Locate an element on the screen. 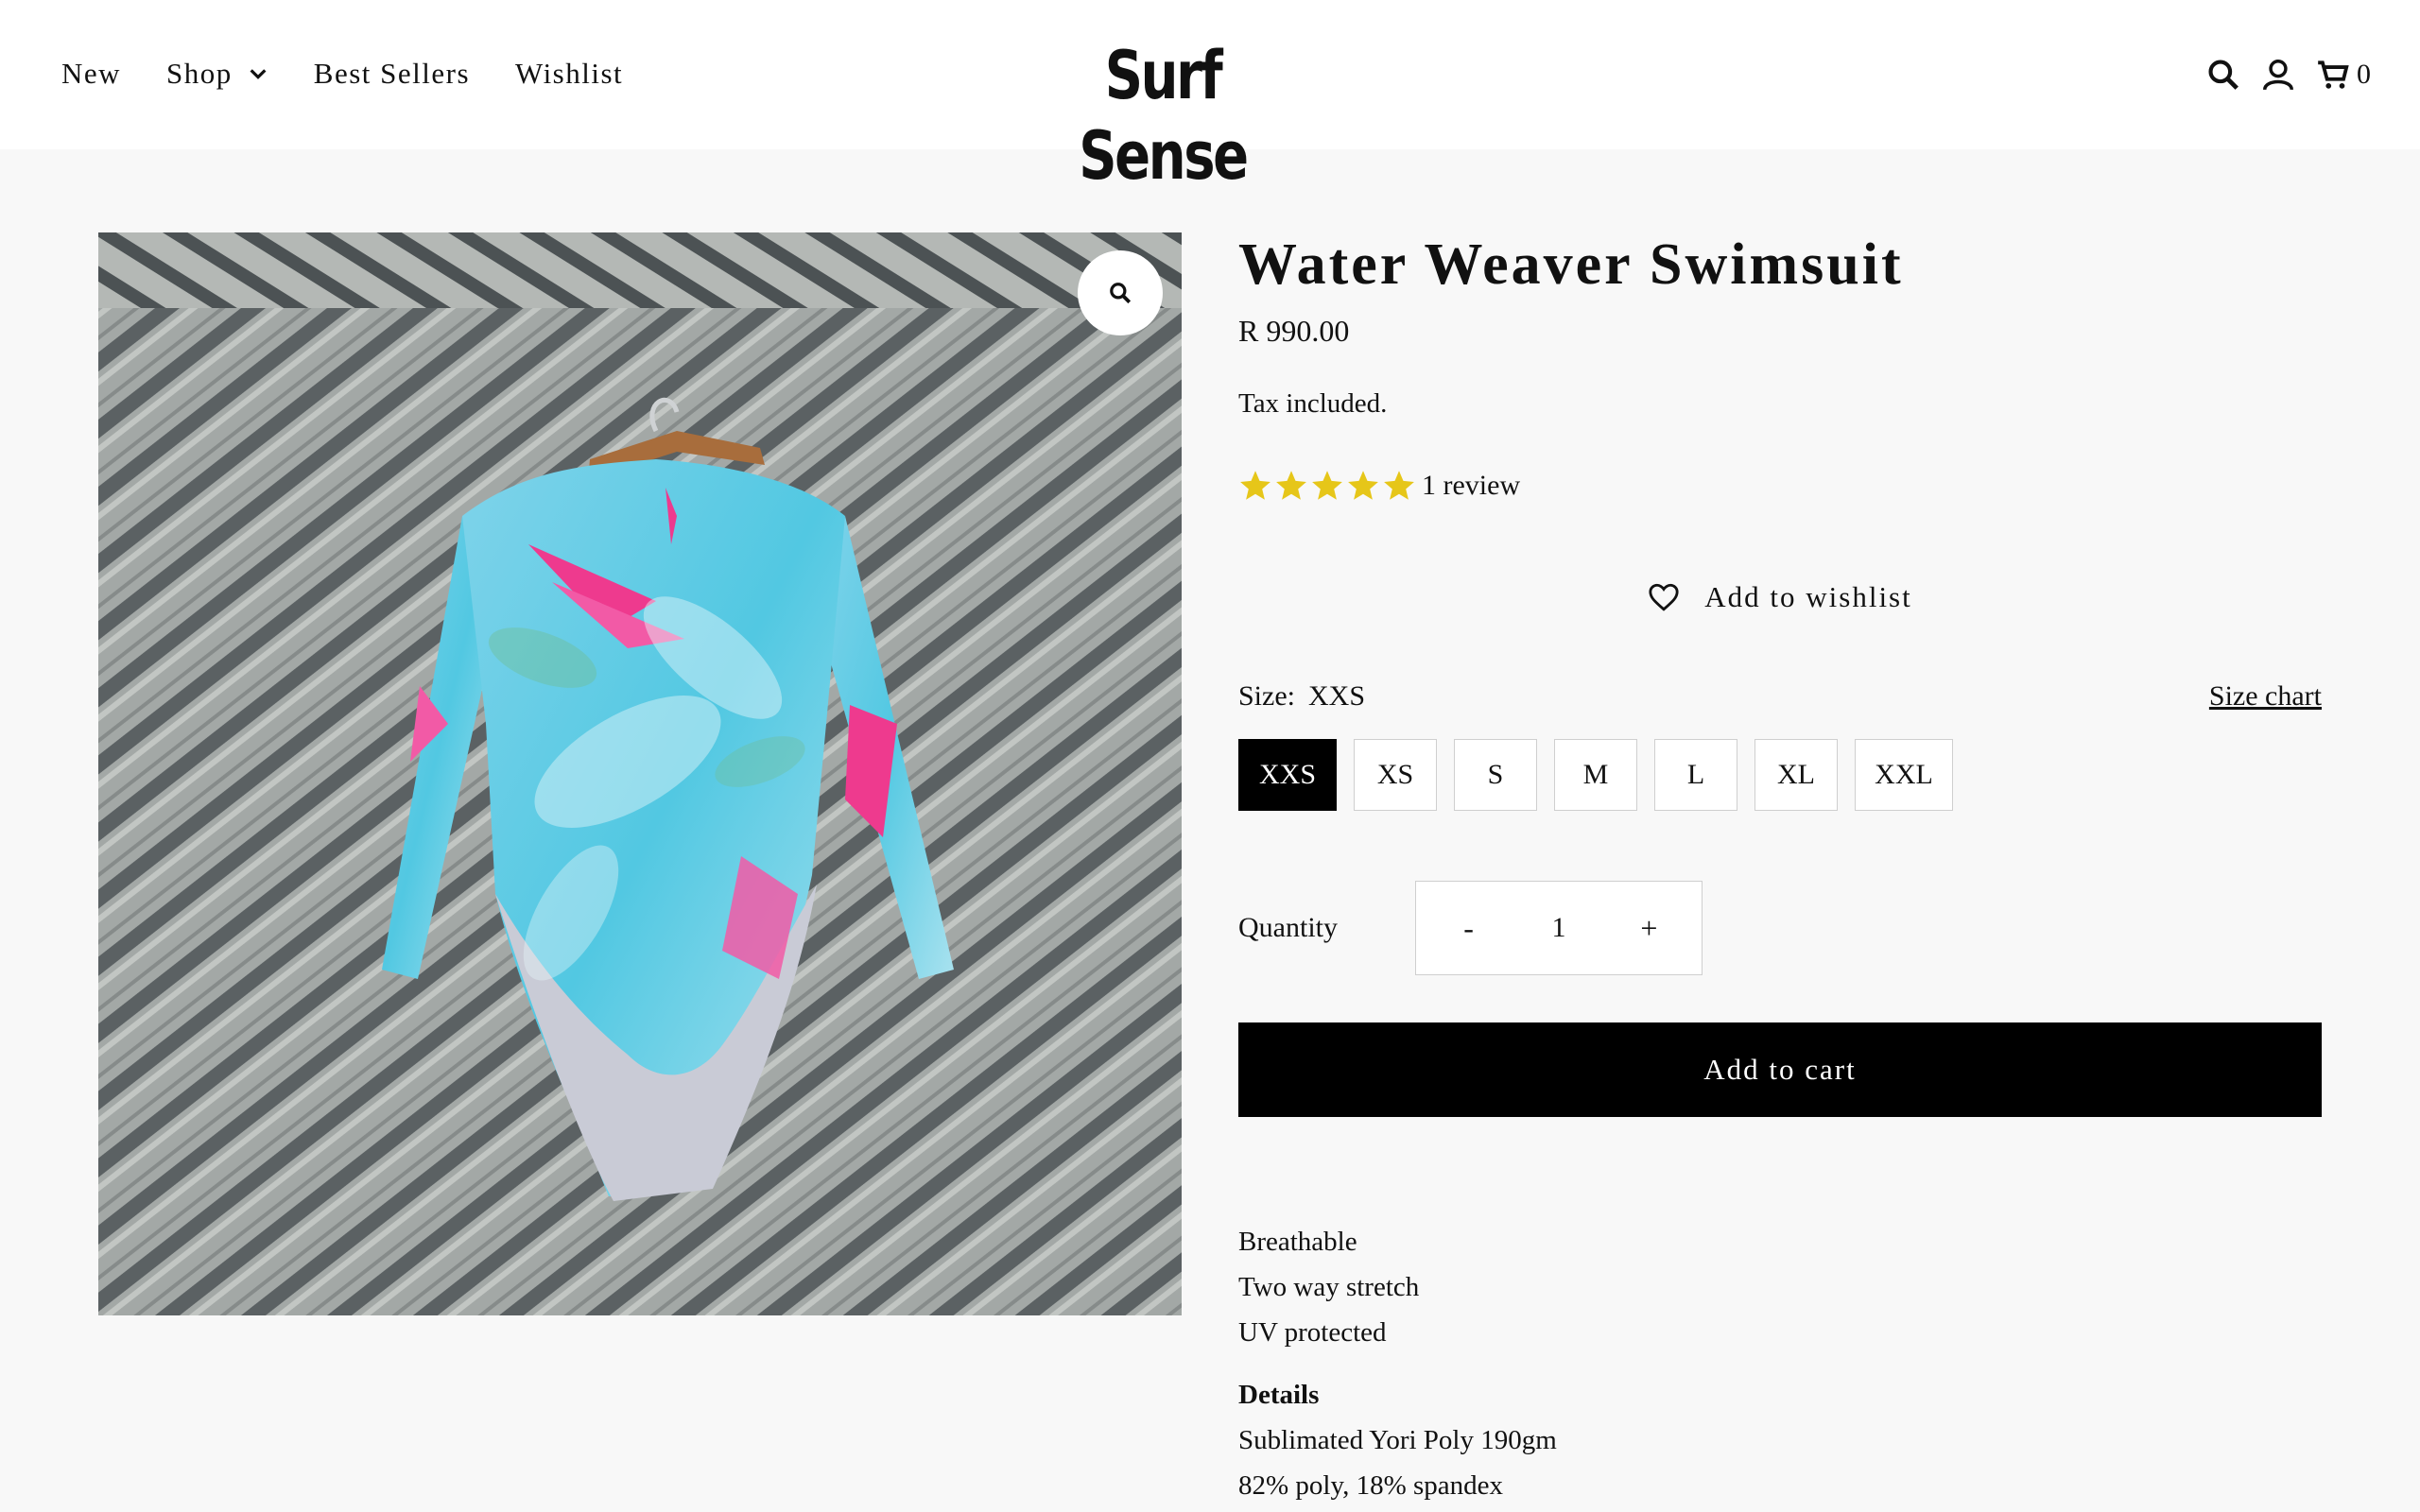 The height and width of the screenshot is (1512, 2420). size-chart-link: Size chart is located at coordinates (2266, 696).